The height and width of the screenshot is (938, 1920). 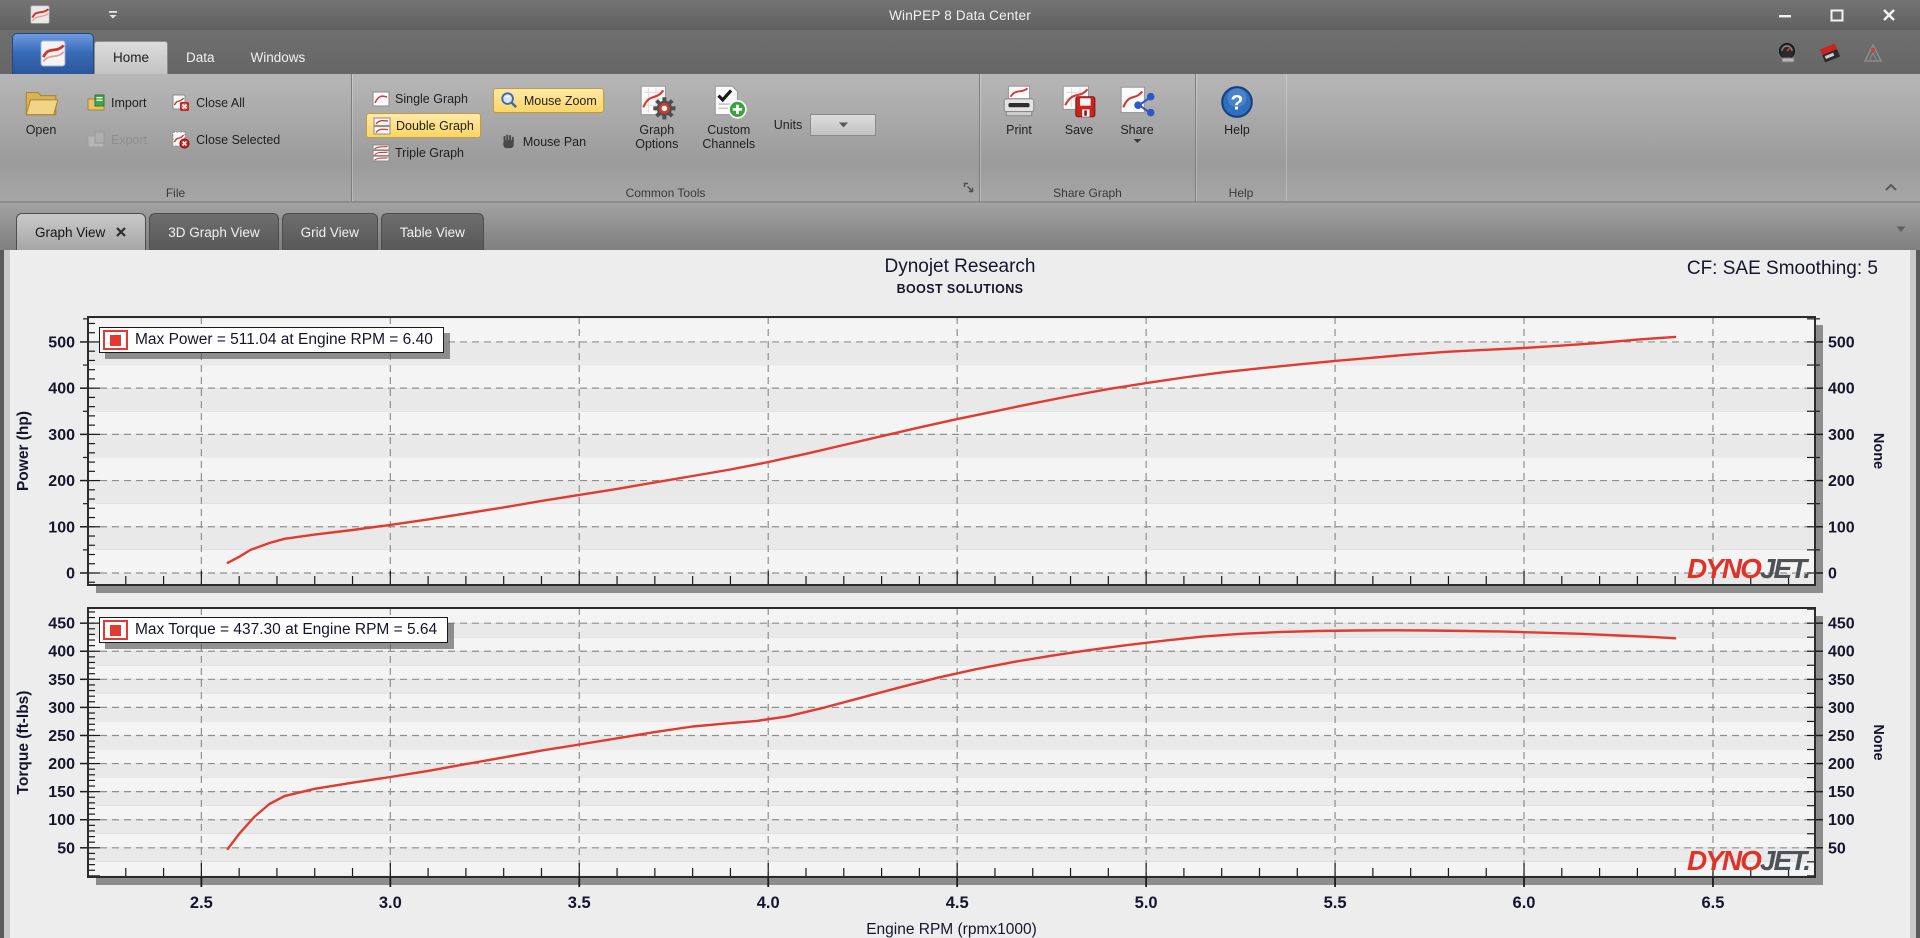 What do you see at coordinates (1873, 53) in the screenshot?
I see `weather-station-icon` at bounding box center [1873, 53].